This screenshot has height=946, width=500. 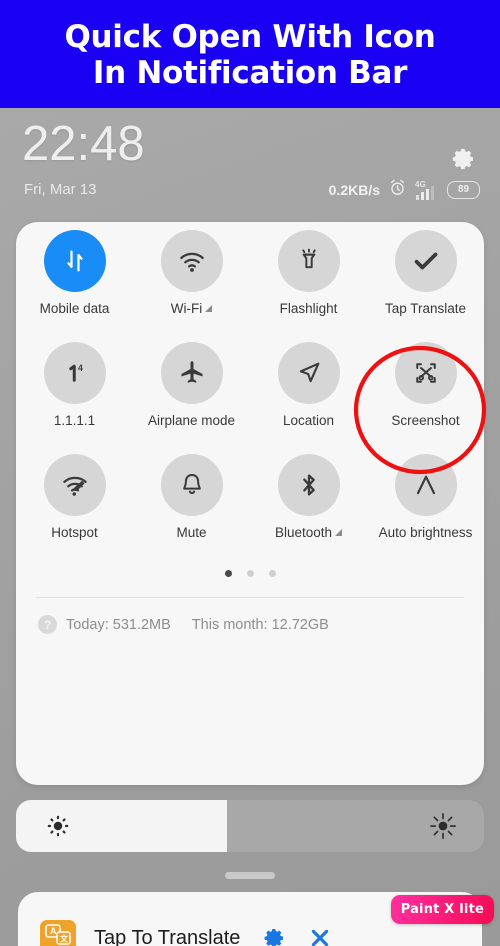 I want to click on watermark-text: Paint X lite, so click(x=442, y=909).